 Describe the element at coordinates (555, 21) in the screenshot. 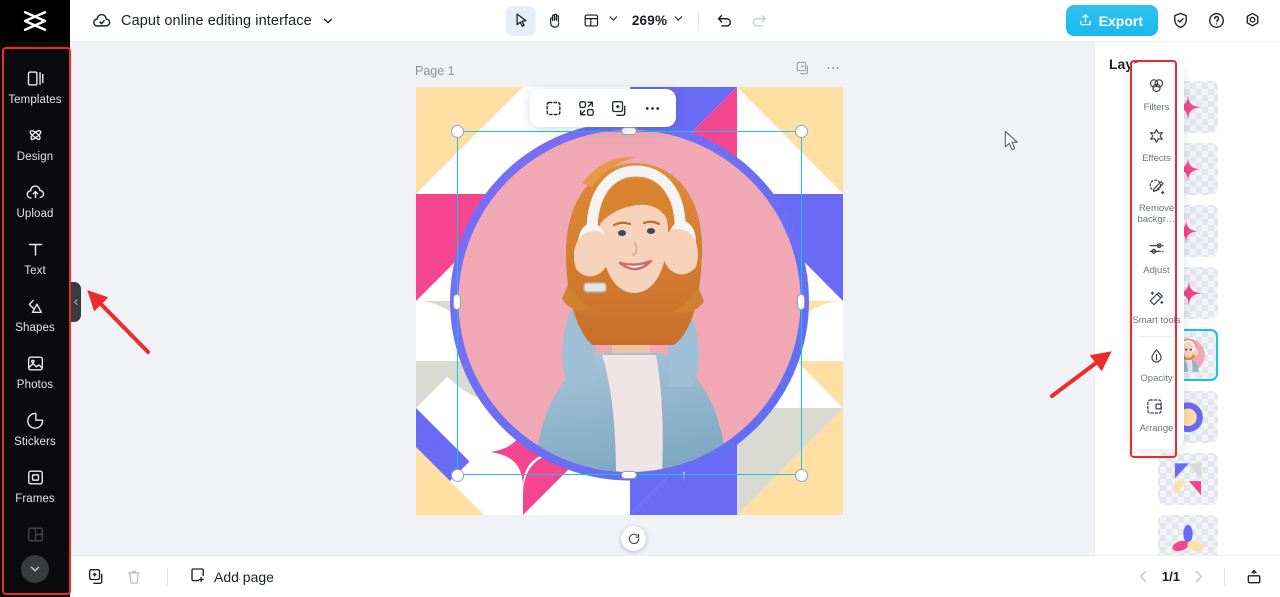

I see `hand-tool-button` at that location.